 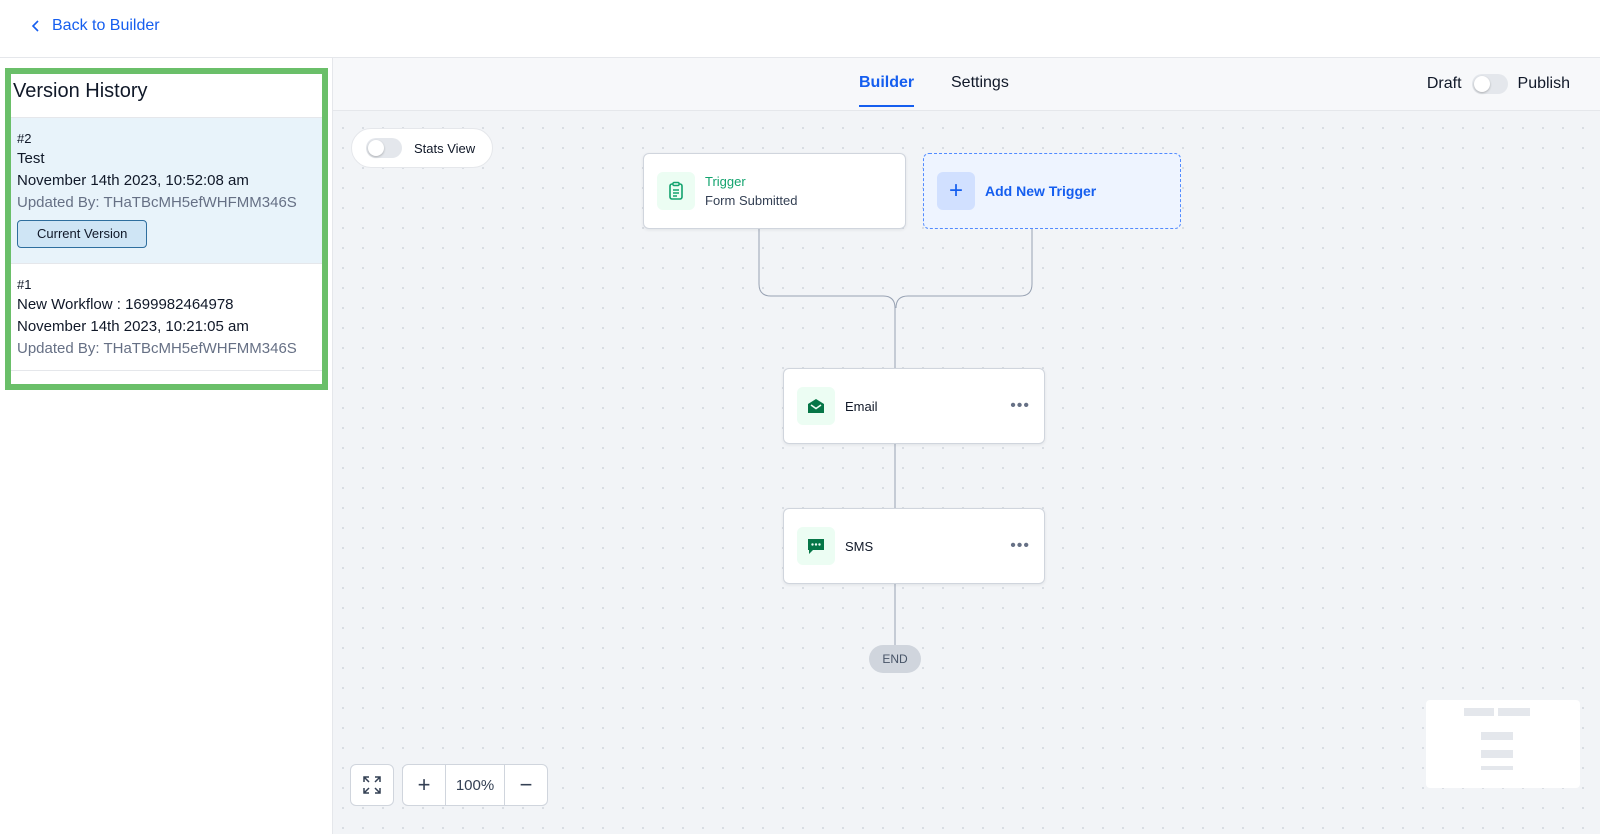 I want to click on version-number: #1, so click(x=24, y=284).